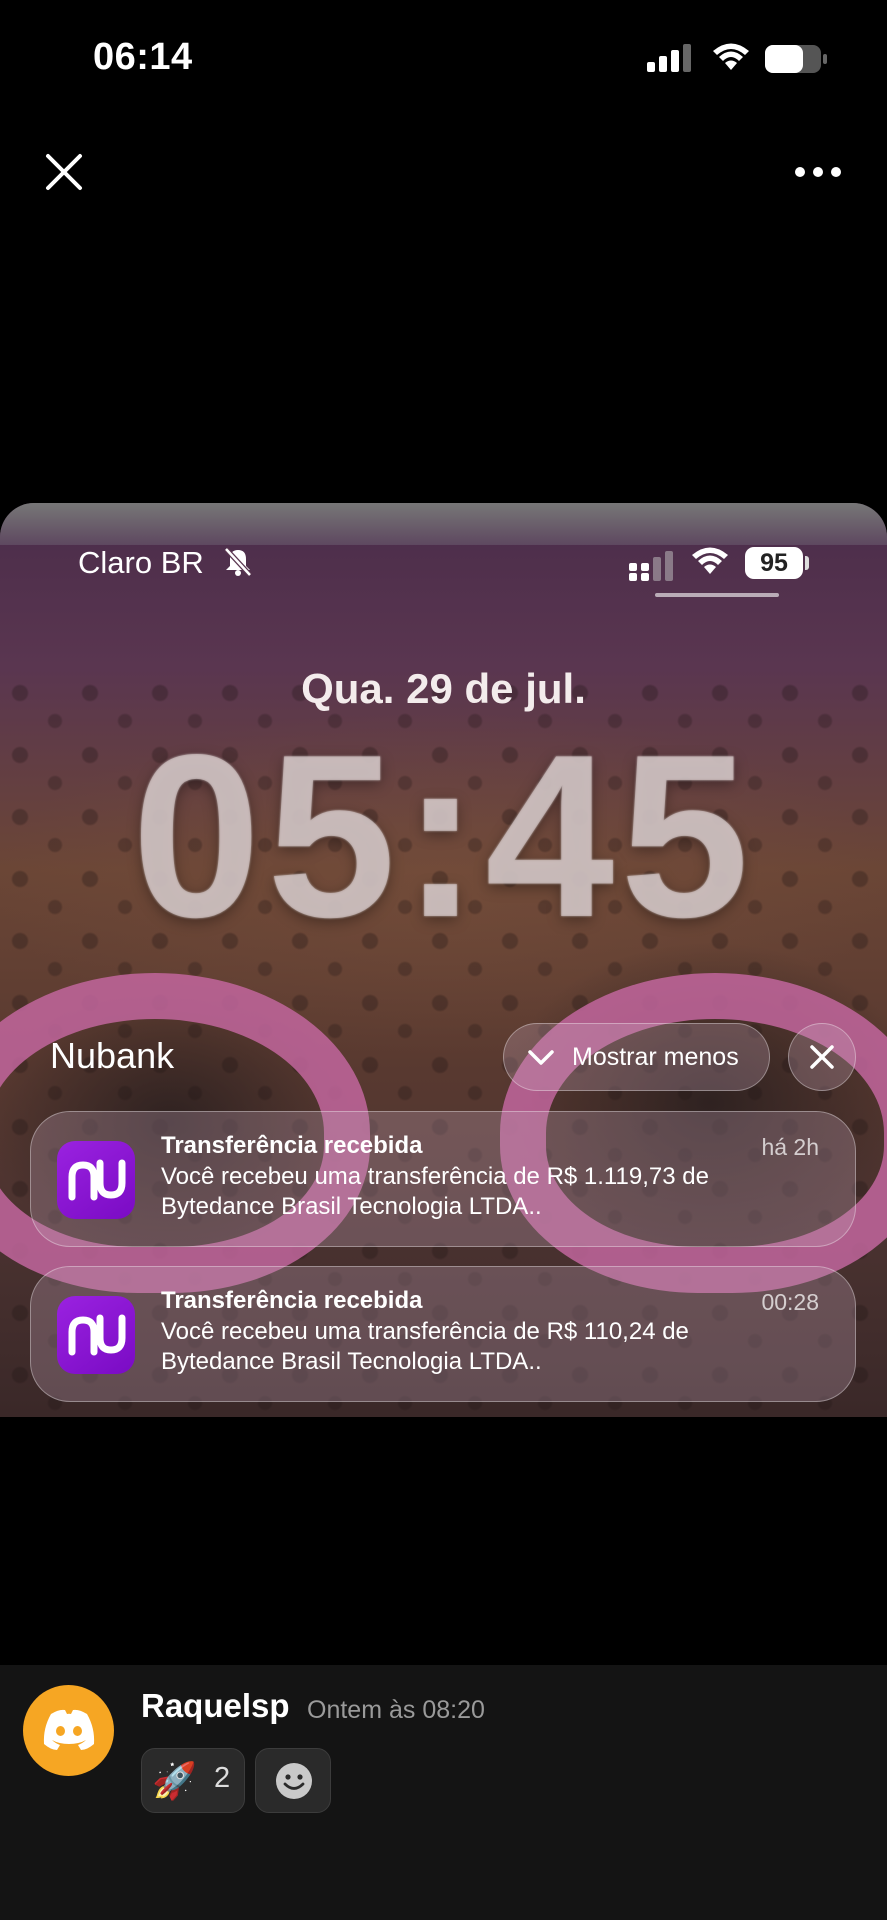  I want to click on clear-notifications-button, so click(822, 1057).